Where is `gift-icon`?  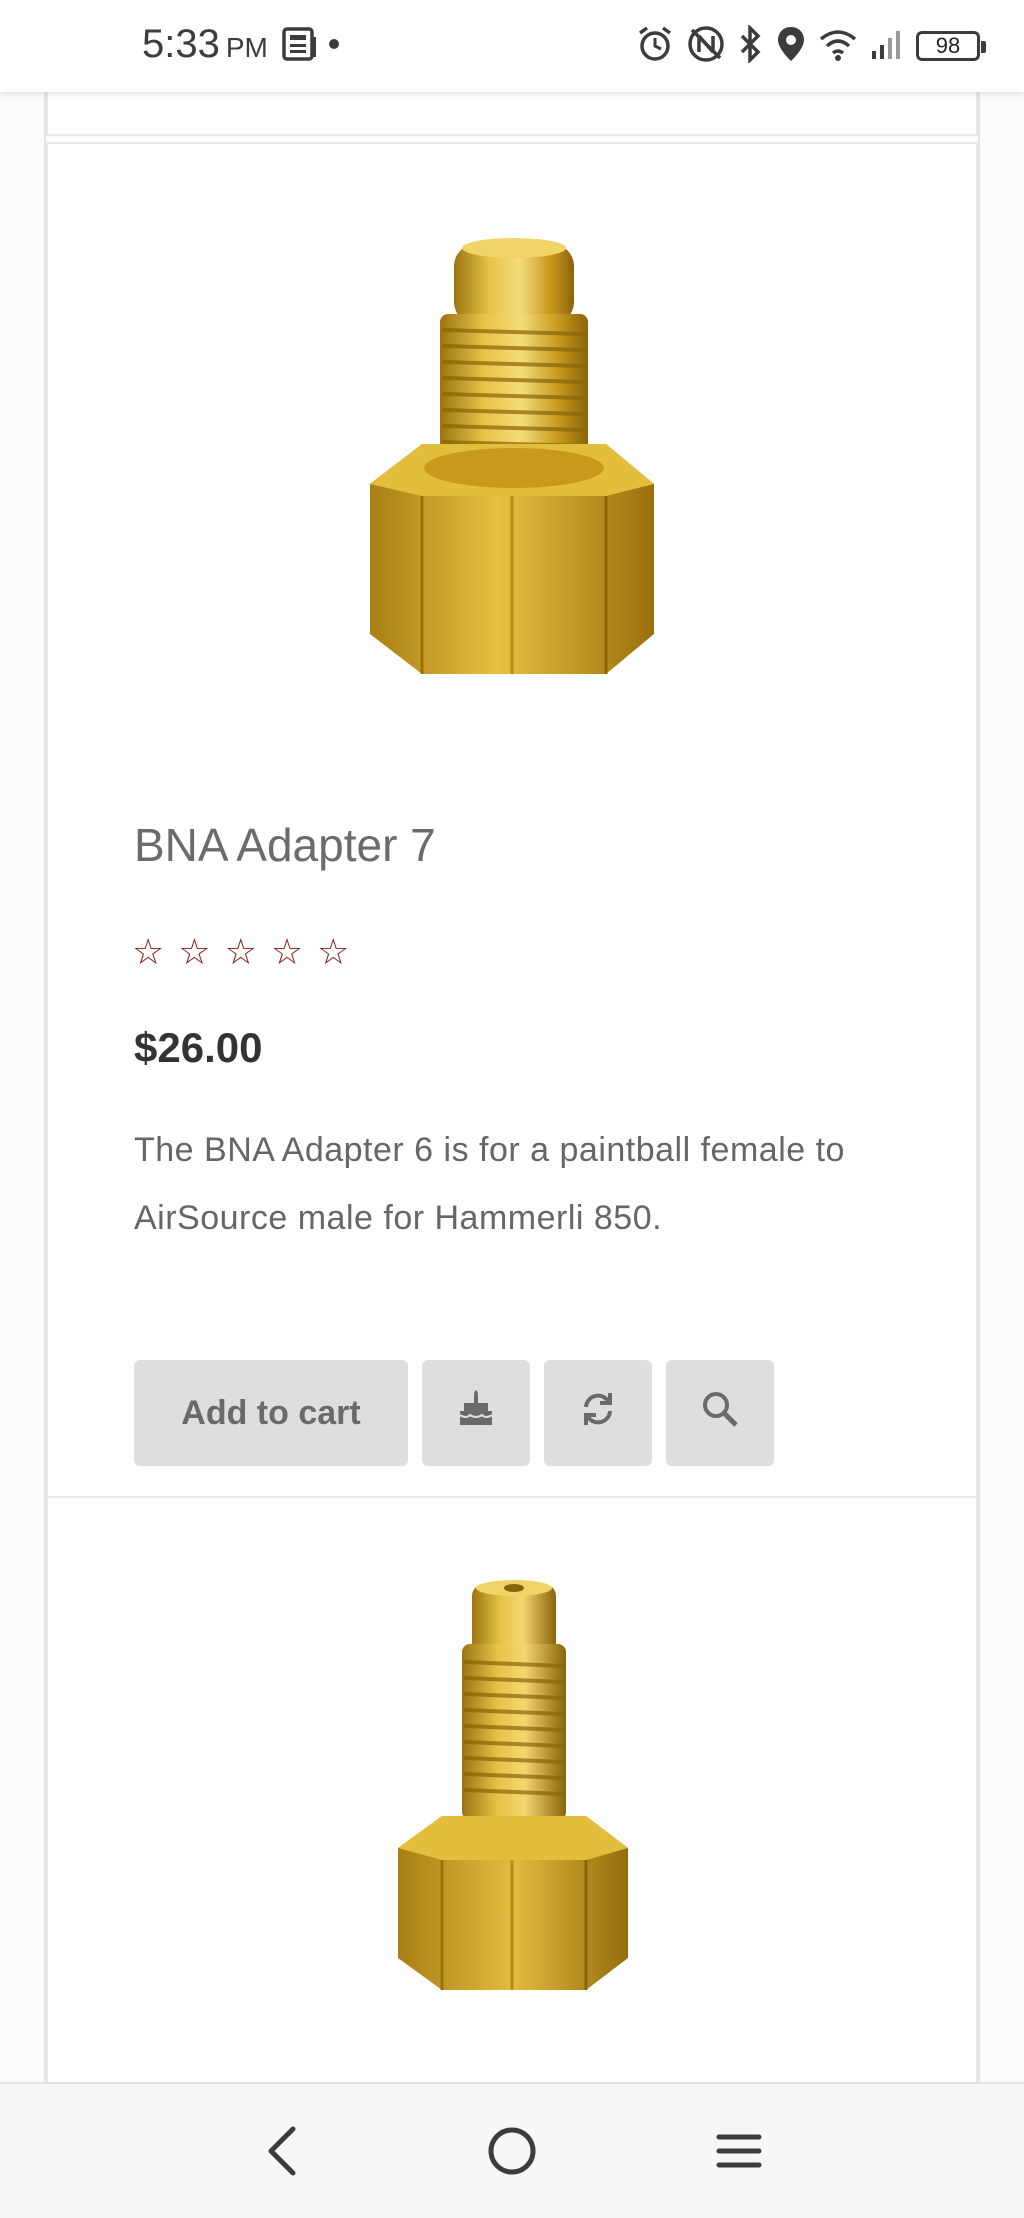 gift-icon is located at coordinates (476, 1413).